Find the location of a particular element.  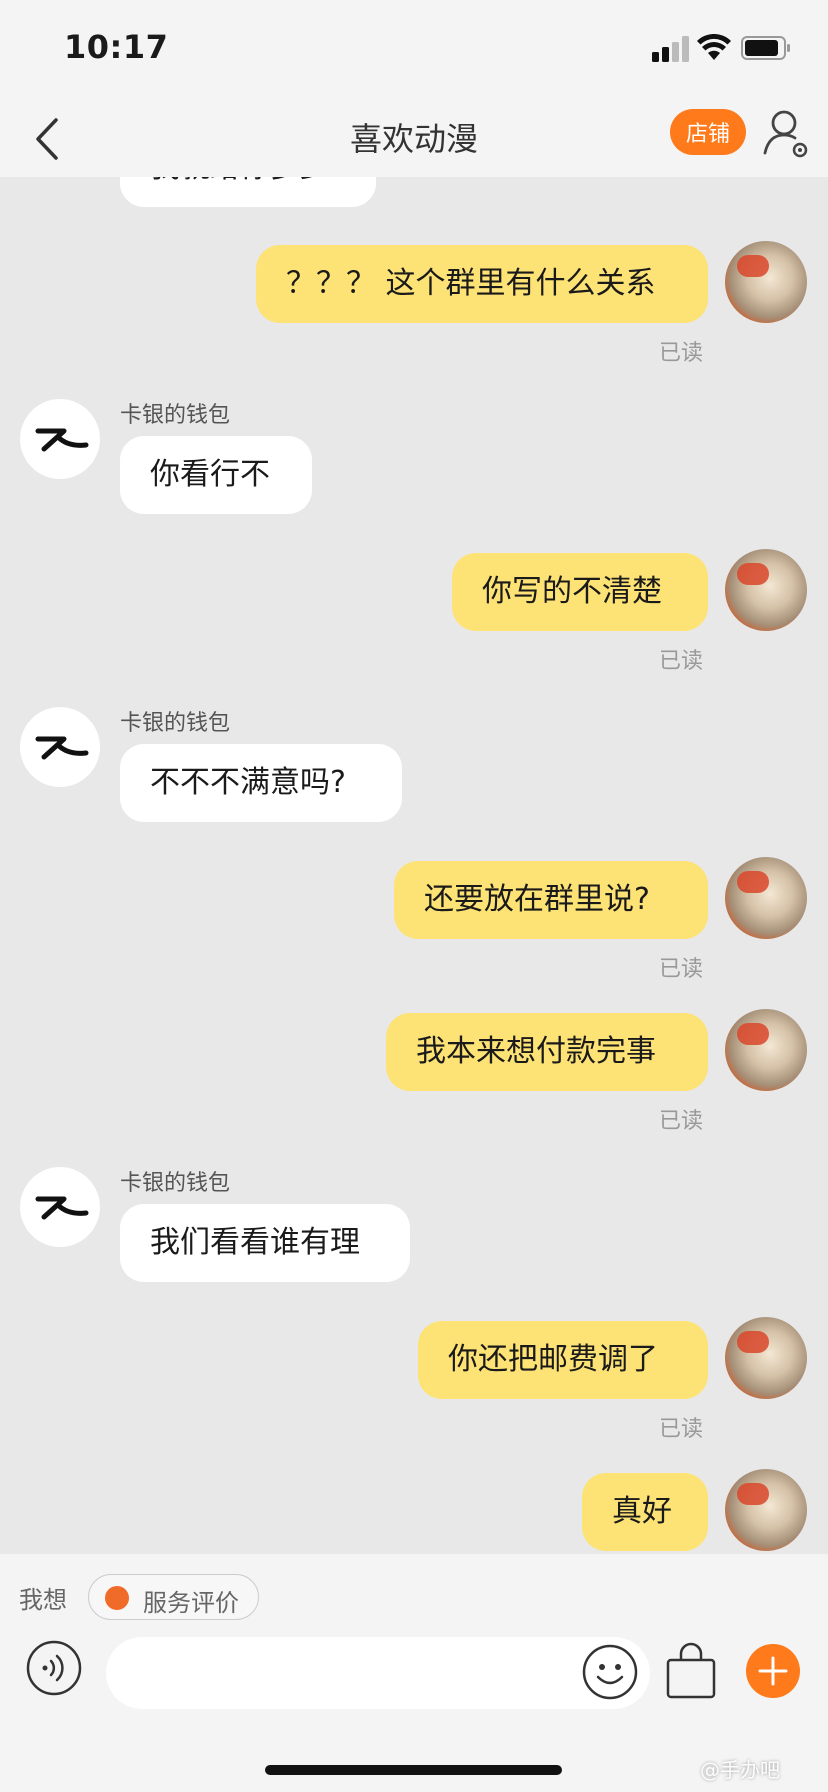

plus-icon is located at coordinates (773, 1671).